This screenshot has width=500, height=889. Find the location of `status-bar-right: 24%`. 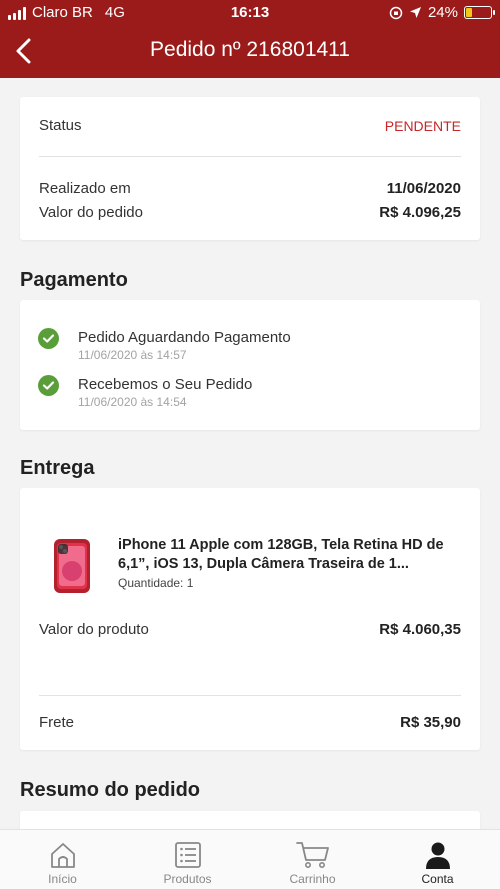

status-bar-right: 24% is located at coordinates (442, 12).